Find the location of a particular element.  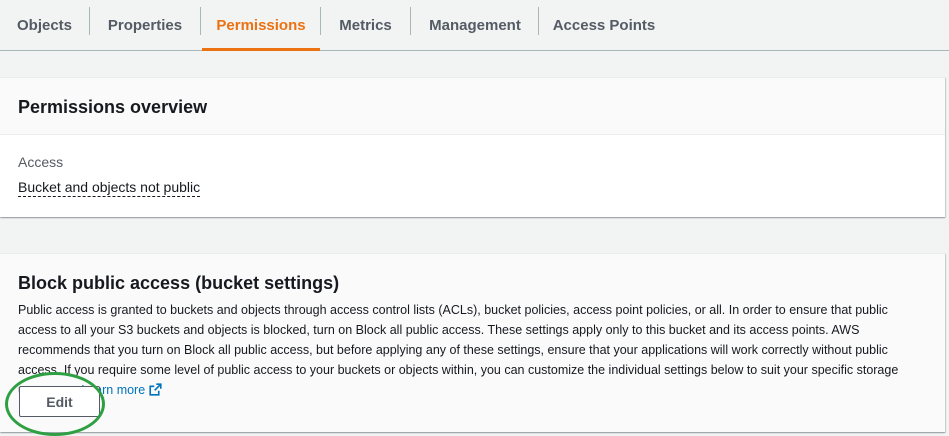

tab-management: Management is located at coordinates (475, 25).